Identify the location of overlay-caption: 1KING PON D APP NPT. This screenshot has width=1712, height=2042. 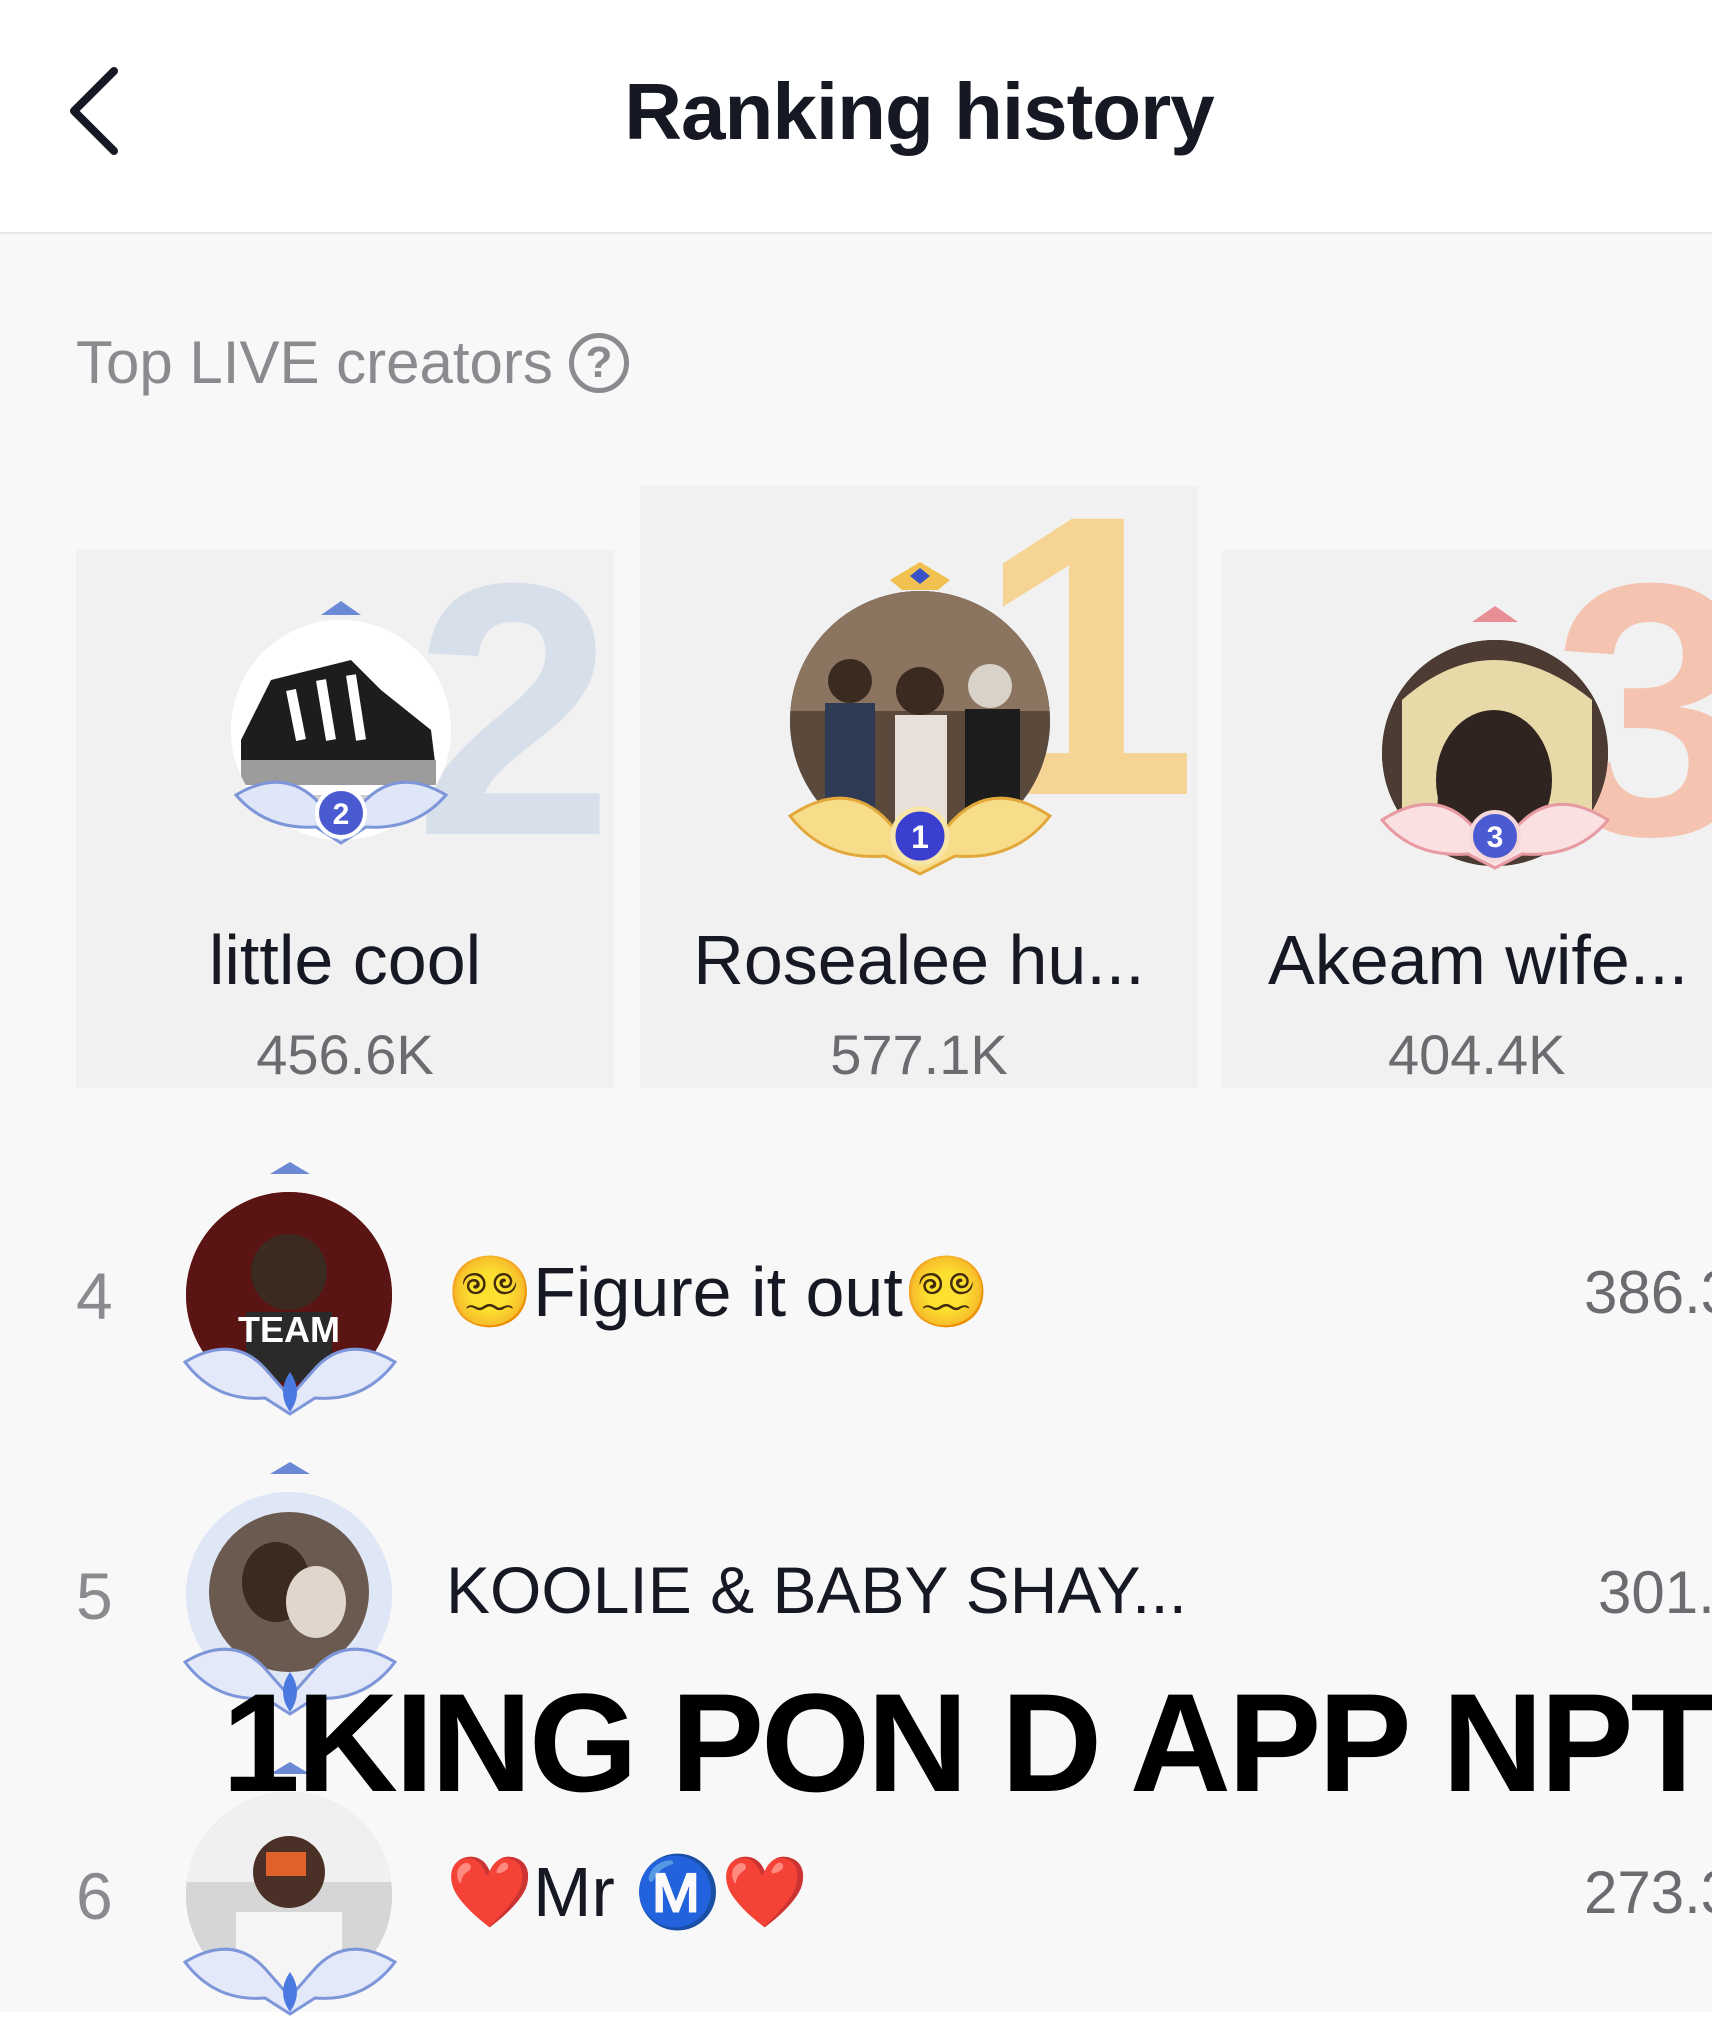
(967, 1742).